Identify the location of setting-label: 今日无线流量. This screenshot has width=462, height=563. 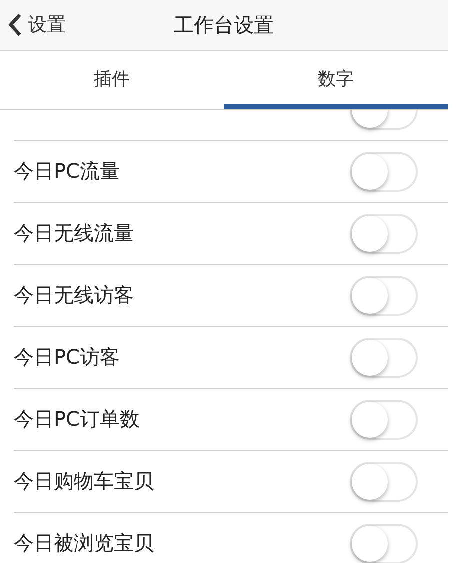
(74, 233).